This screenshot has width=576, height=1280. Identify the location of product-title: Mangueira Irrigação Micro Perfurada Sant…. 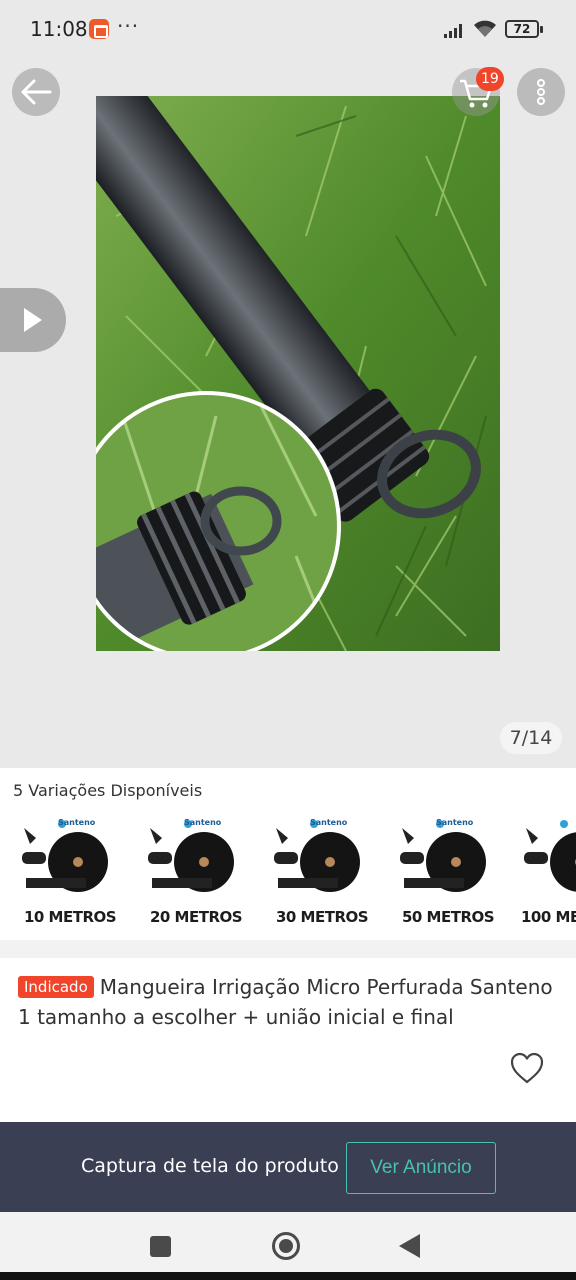
(285, 1002).